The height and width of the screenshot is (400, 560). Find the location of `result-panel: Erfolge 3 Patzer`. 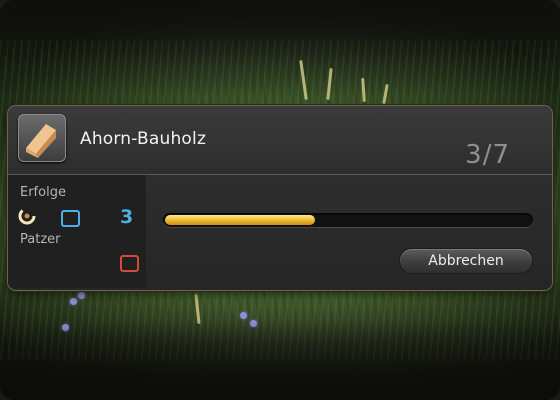

result-panel: Erfolge 3 Patzer is located at coordinates (77, 231).